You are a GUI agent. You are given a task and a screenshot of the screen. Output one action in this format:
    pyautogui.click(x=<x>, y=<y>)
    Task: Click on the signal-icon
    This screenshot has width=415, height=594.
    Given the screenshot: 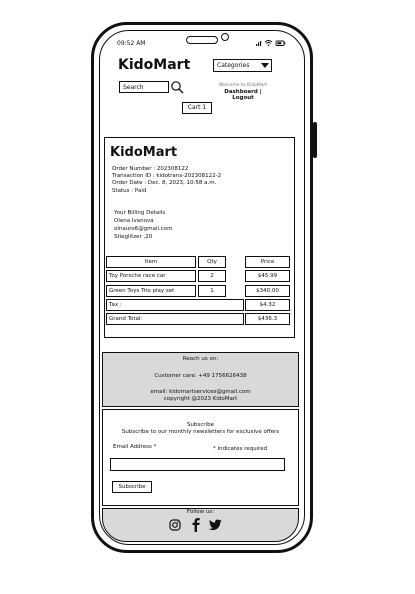 What is the action you would take?
    pyautogui.click(x=259, y=43)
    